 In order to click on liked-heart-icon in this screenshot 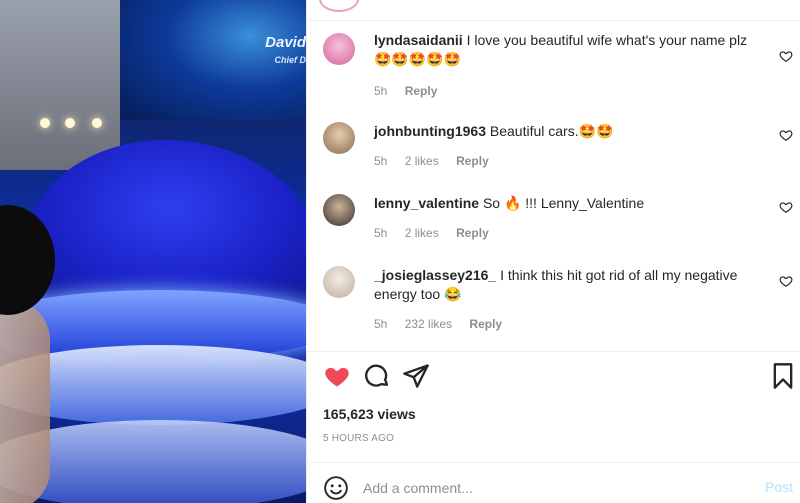, I will do `click(337, 376)`.